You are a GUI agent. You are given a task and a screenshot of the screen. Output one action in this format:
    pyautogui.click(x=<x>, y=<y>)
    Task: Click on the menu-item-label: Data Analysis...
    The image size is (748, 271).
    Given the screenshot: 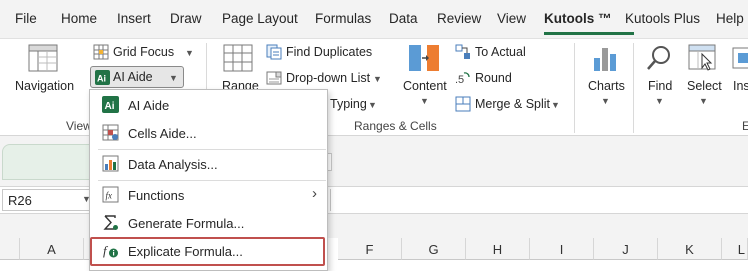 What is the action you would take?
    pyautogui.click(x=173, y=164)
    